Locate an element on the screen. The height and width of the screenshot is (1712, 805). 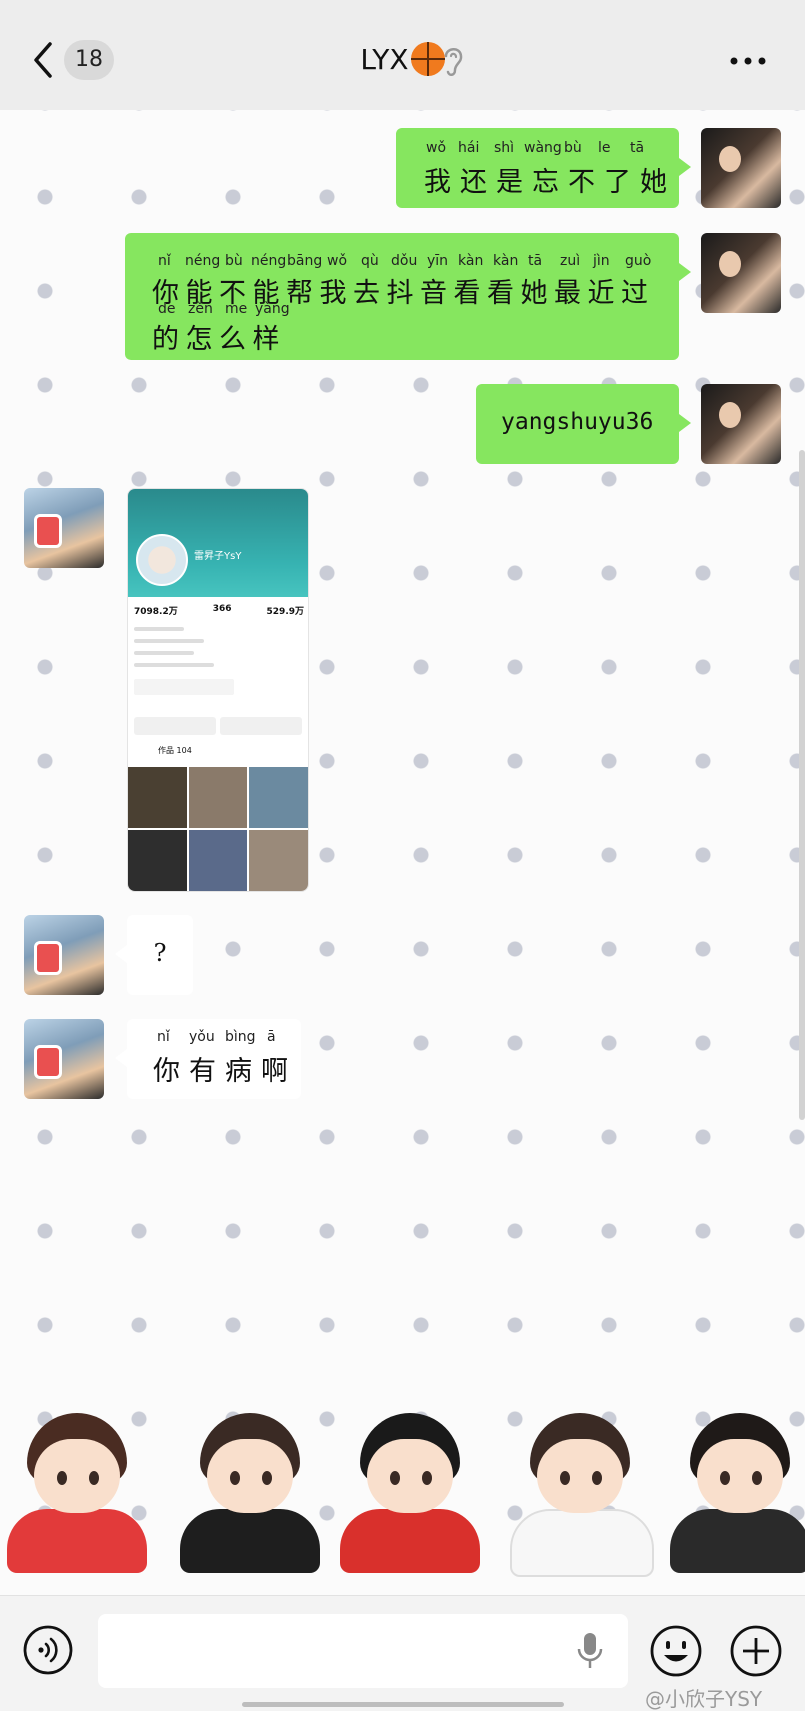
screenshot-avatar is located at coordinates (162, 560).